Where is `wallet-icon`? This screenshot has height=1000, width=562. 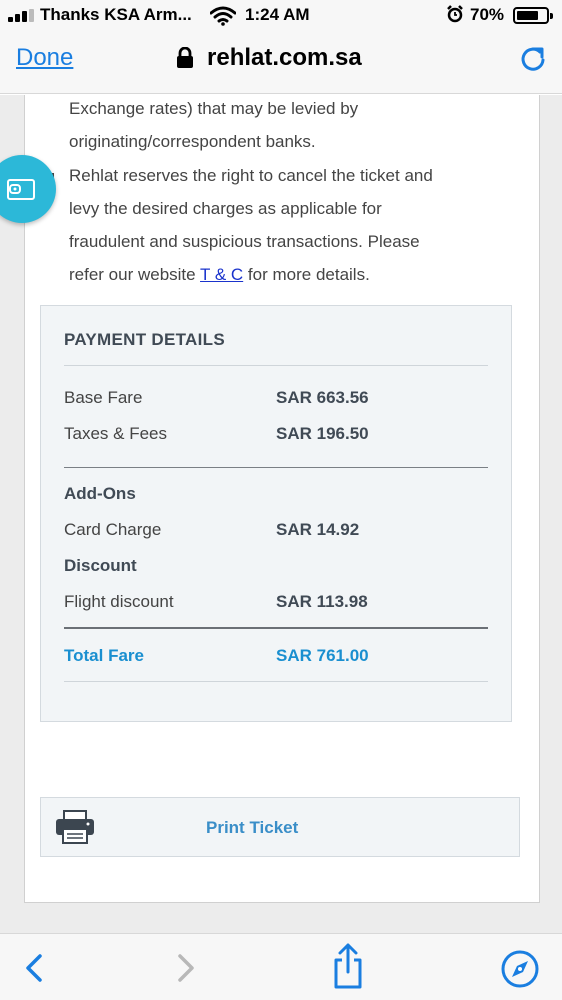
wallet-icon is located at coordinates (21, 189).